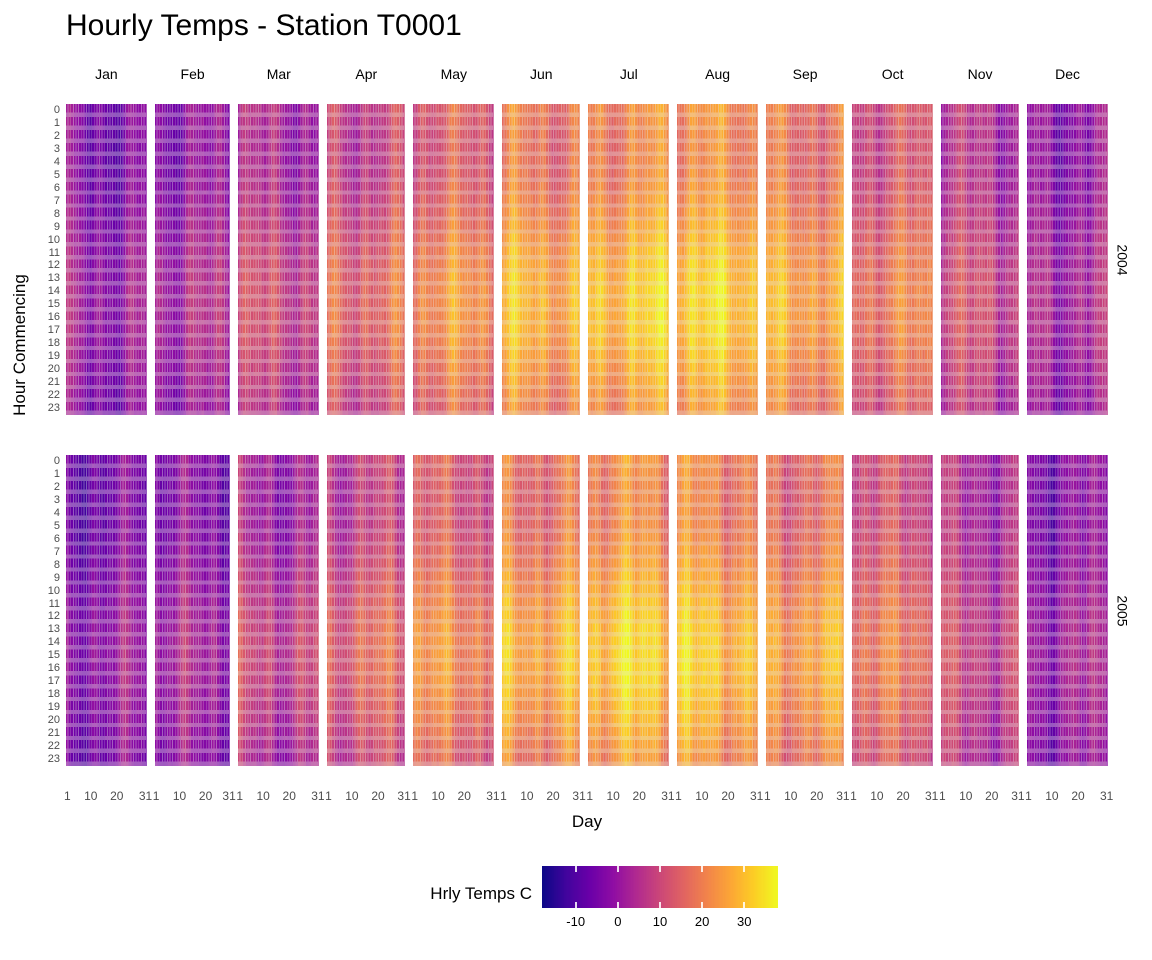 The height and width of the screenshot is (960, 1152). Describe the element at coordinates (719, 797) in the screenshot. I see `x-axis-ticks-aug: 1 10 20 31` at that location.